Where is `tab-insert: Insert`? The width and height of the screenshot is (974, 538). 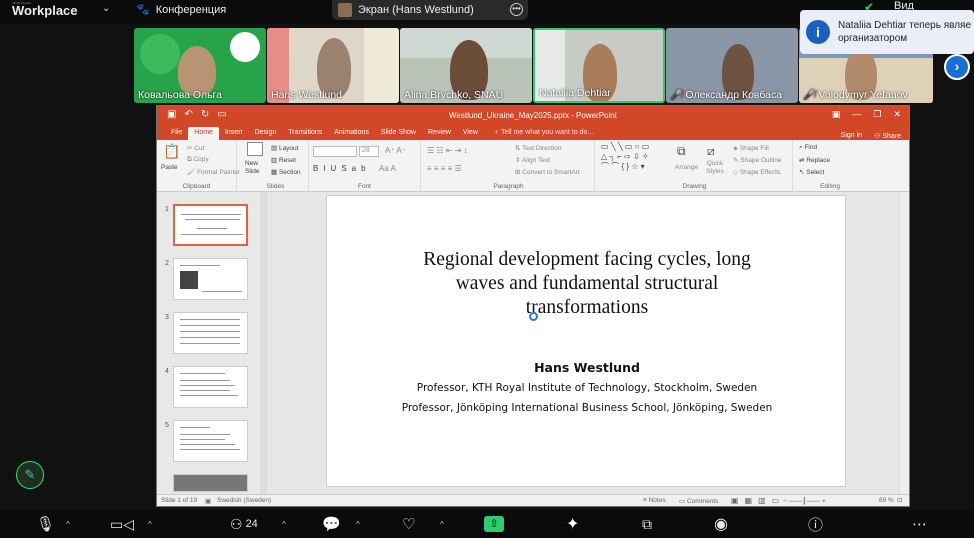
tab-insert: Insert is located at coordinates (234, 133).